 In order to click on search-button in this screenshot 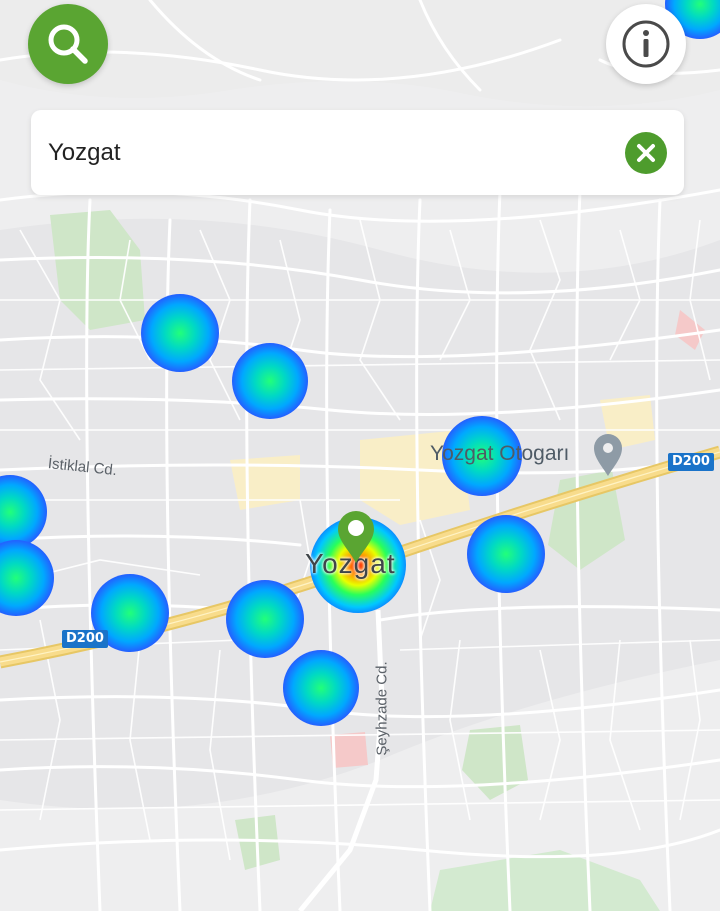, I will do `click(68, 44)`.